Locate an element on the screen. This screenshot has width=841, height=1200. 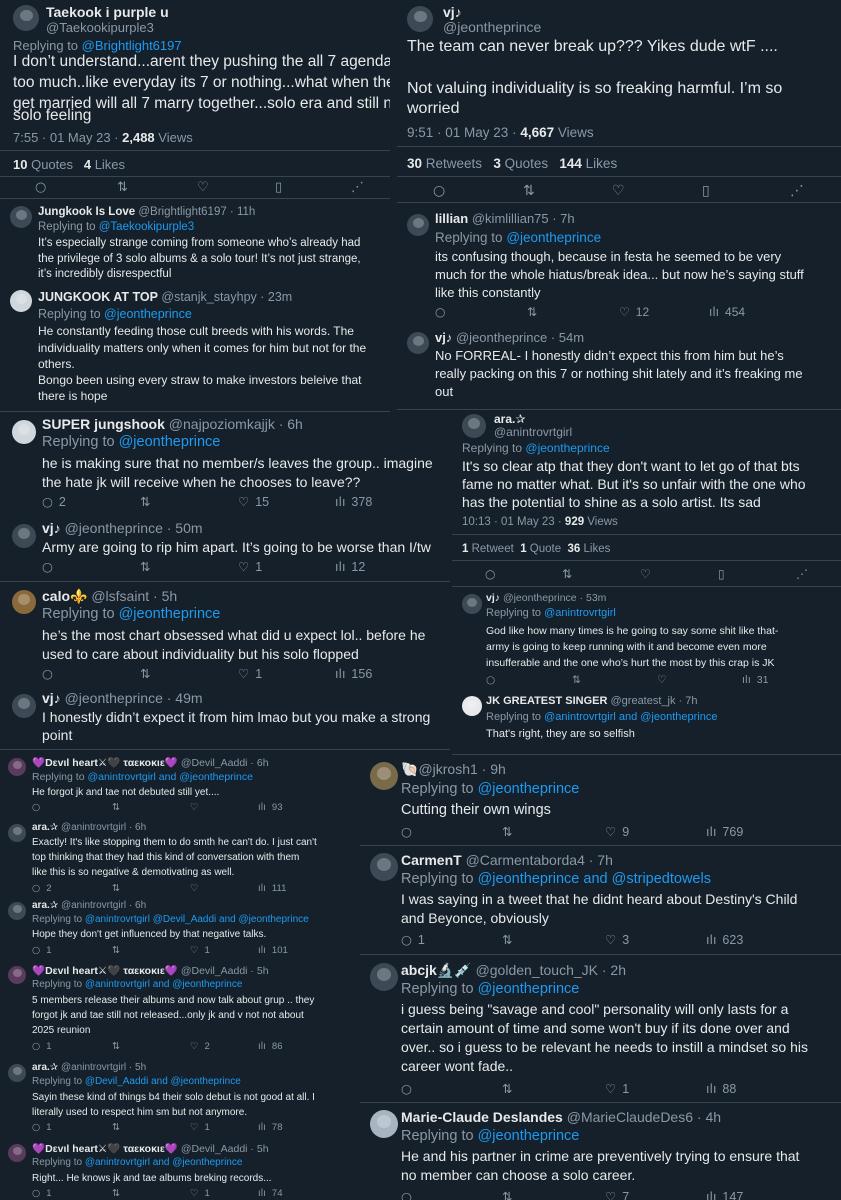
share-icon: ⋰ is located at coordinates (797, 191).